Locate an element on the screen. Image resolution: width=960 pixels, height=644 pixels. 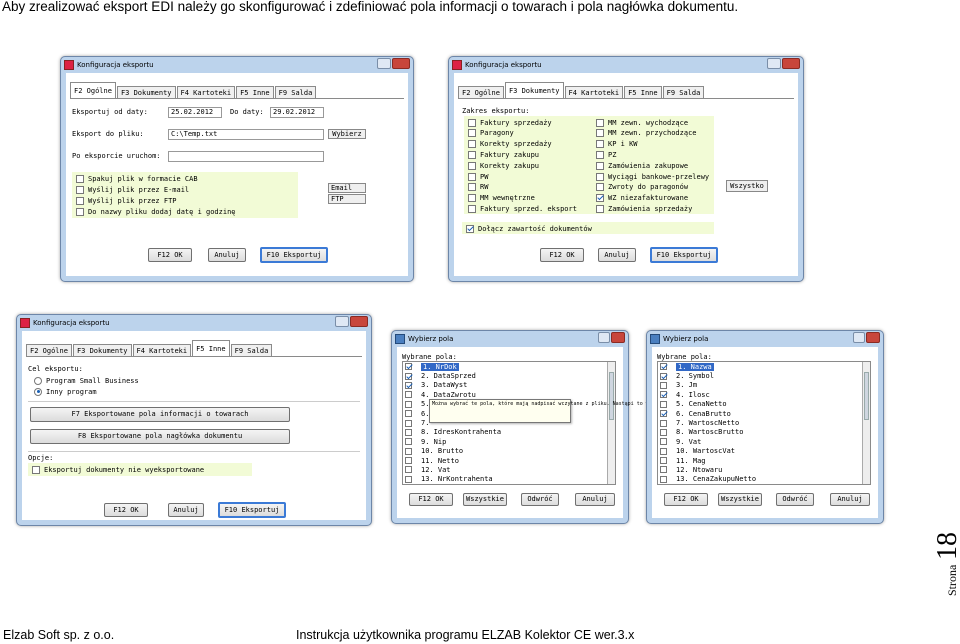
scope-row: Zamówienia sprzedaży is located at coordinates (644, 208).